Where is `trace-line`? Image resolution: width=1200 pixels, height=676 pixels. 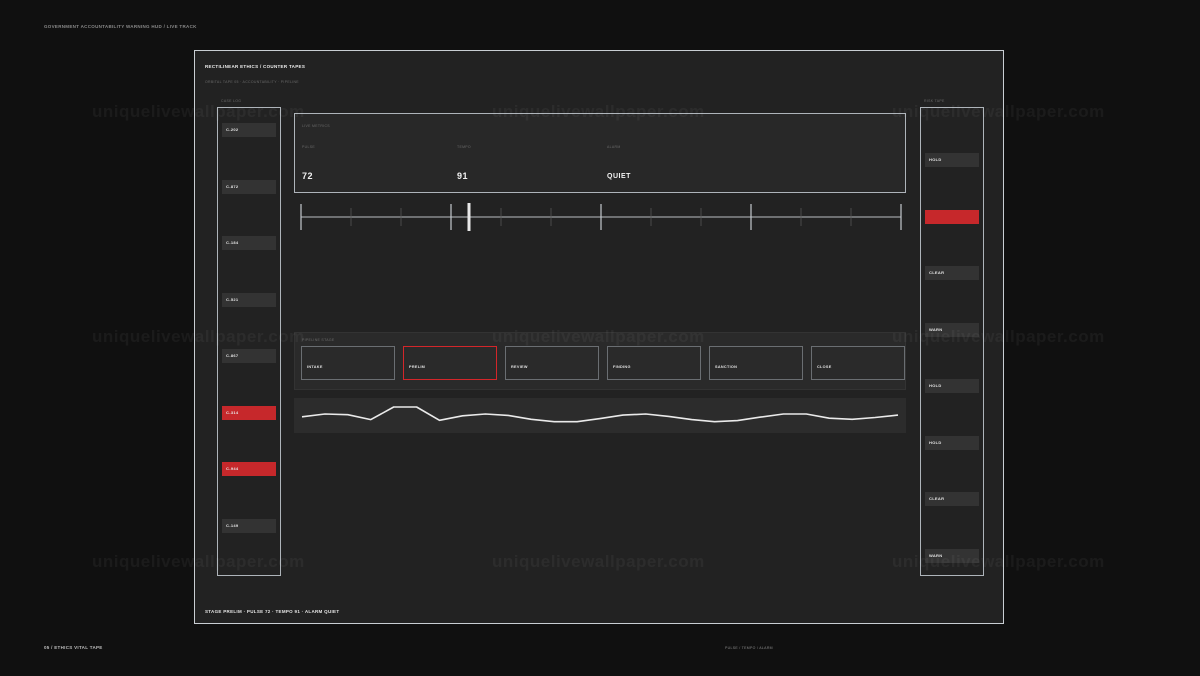 trace-line is located at coordinates (600, 414).